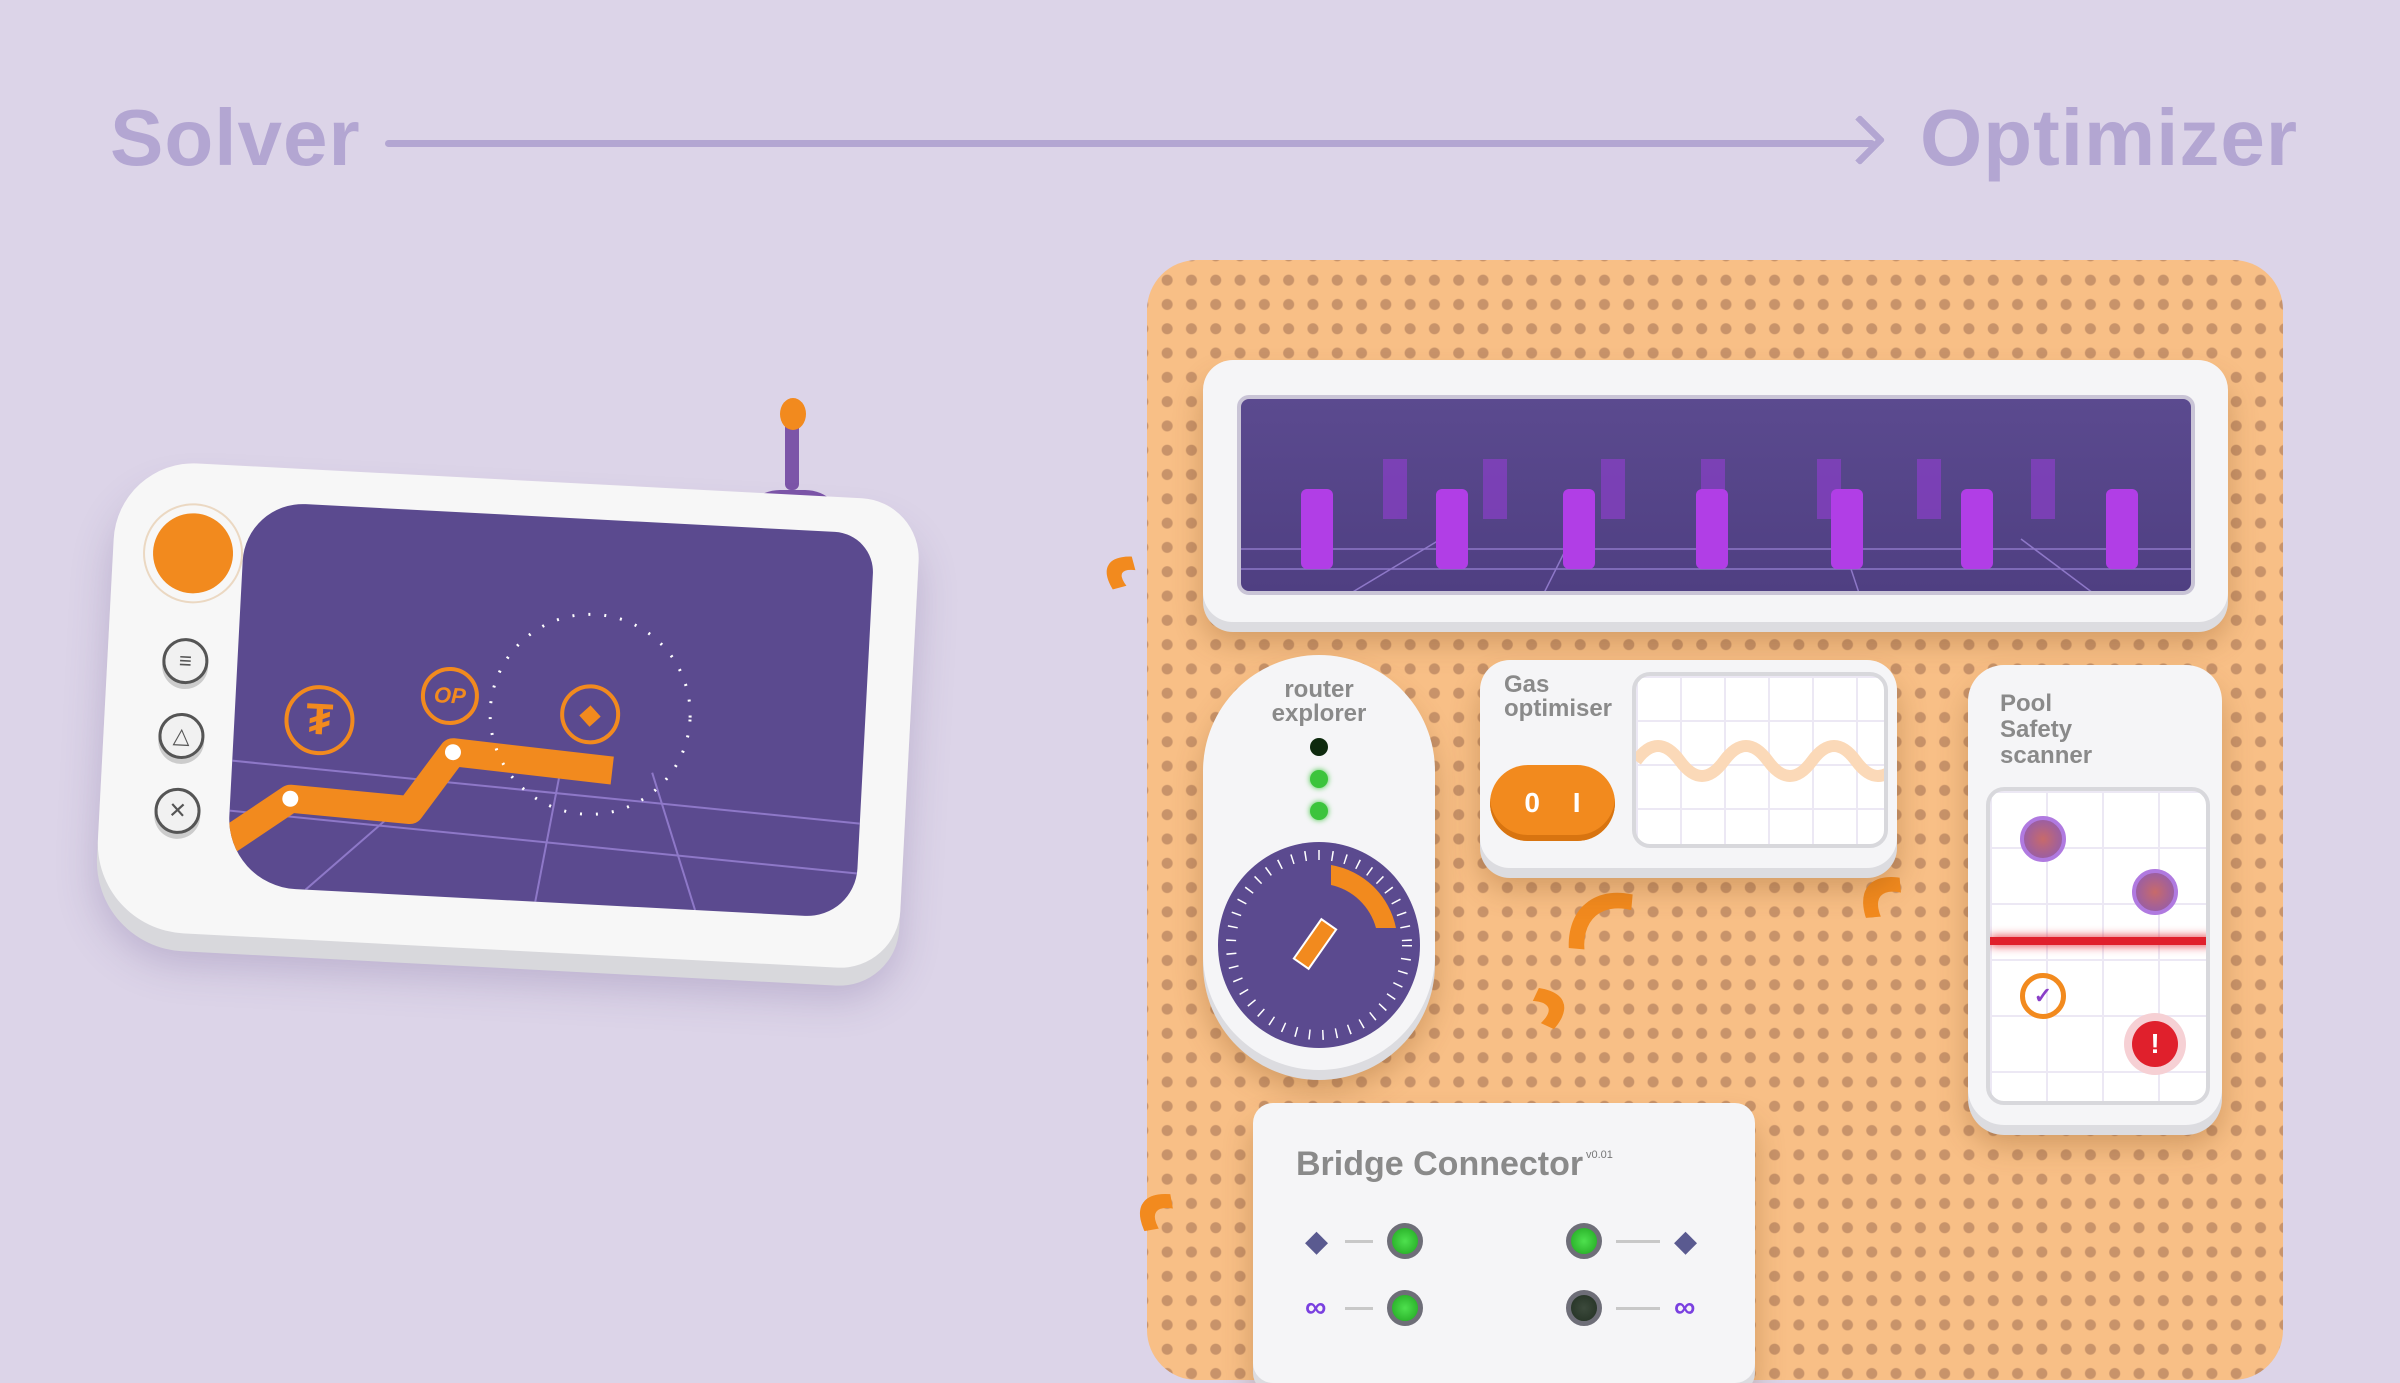  I want to click on bridge-row-right-2: ∞, so click(1630, 1308).